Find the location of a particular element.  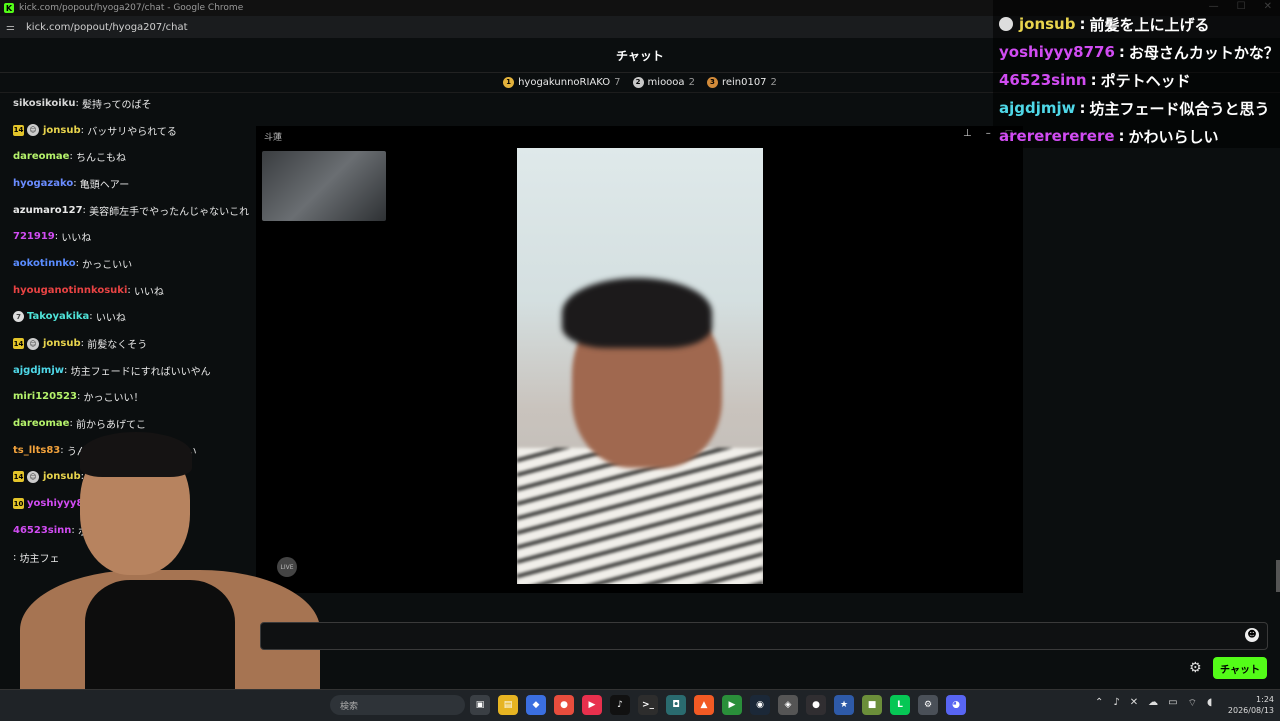

taskbar-search-label: 検索 is located at coordinates (349, 705).